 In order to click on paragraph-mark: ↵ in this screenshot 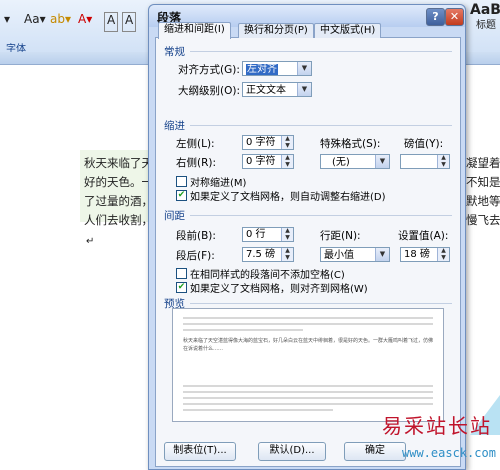, I will do `click(90, 241)`.